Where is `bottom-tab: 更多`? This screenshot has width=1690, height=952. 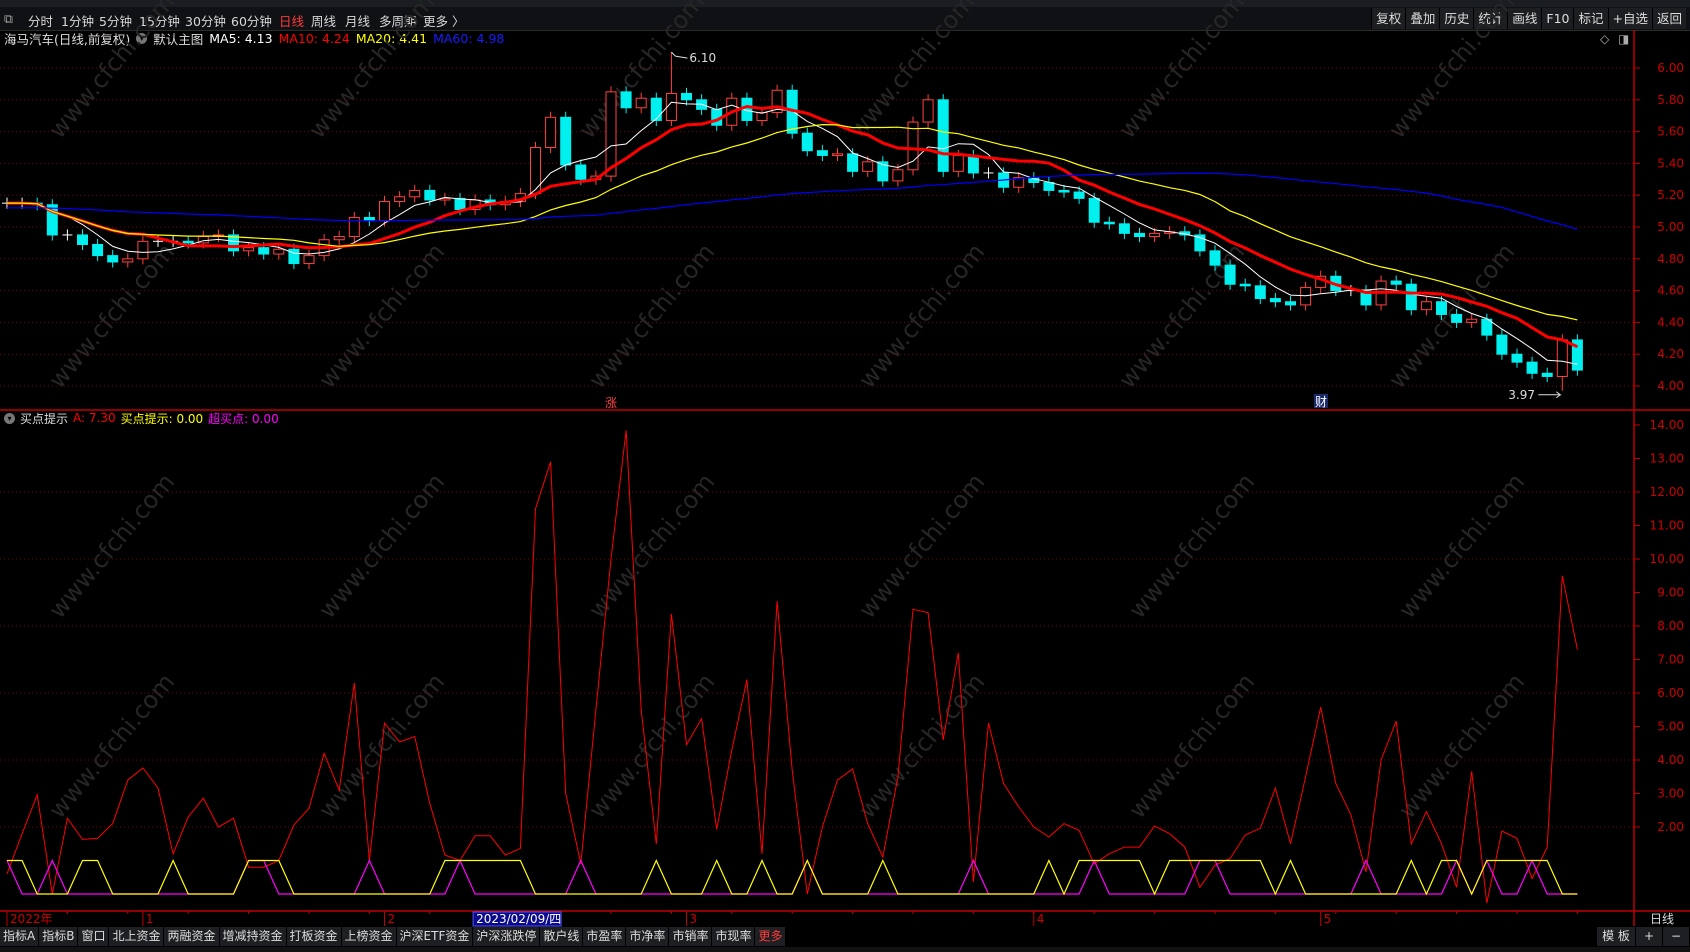
bottom-tab: 更多 is located at coordinates (770, 936).